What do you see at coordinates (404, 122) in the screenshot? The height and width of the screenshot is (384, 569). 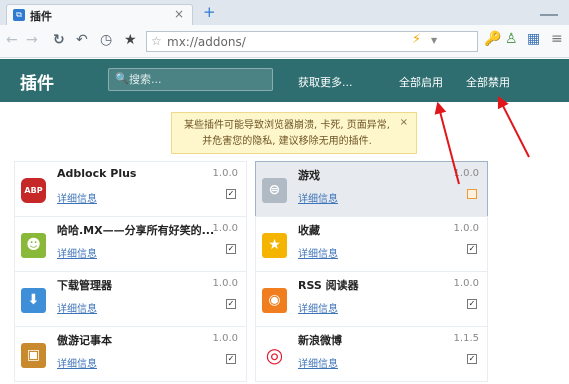 I see `close-warning-icon: ×` at bounding box center [404, 122].